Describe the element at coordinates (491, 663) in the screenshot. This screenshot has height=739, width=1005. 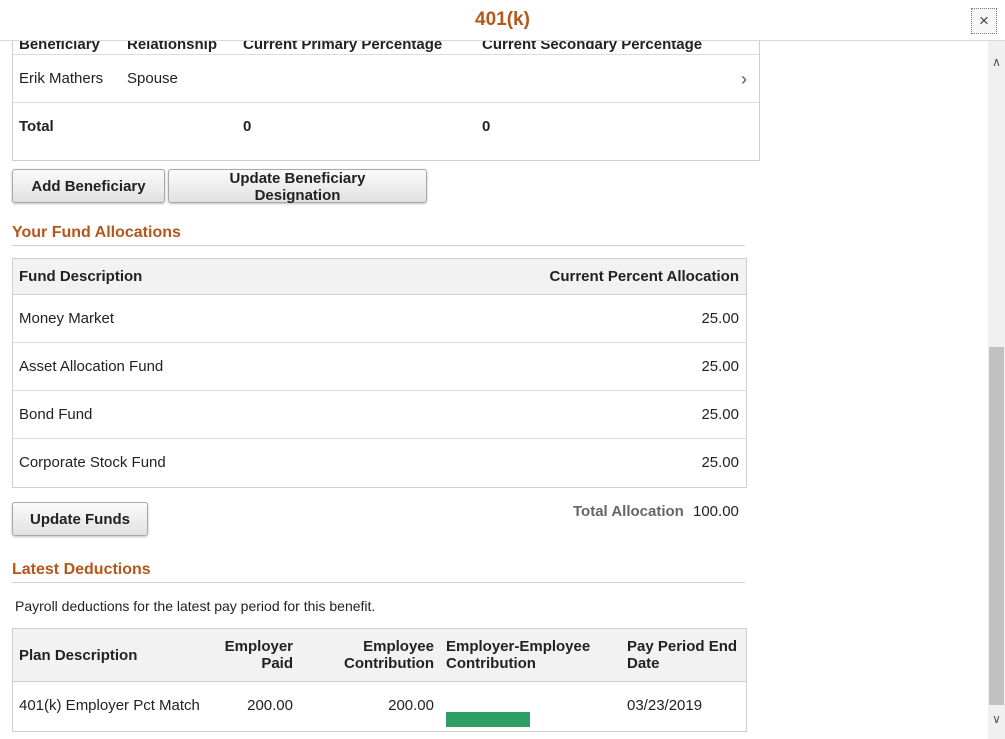
I see `header-combined-line2: Contribution` at that location.